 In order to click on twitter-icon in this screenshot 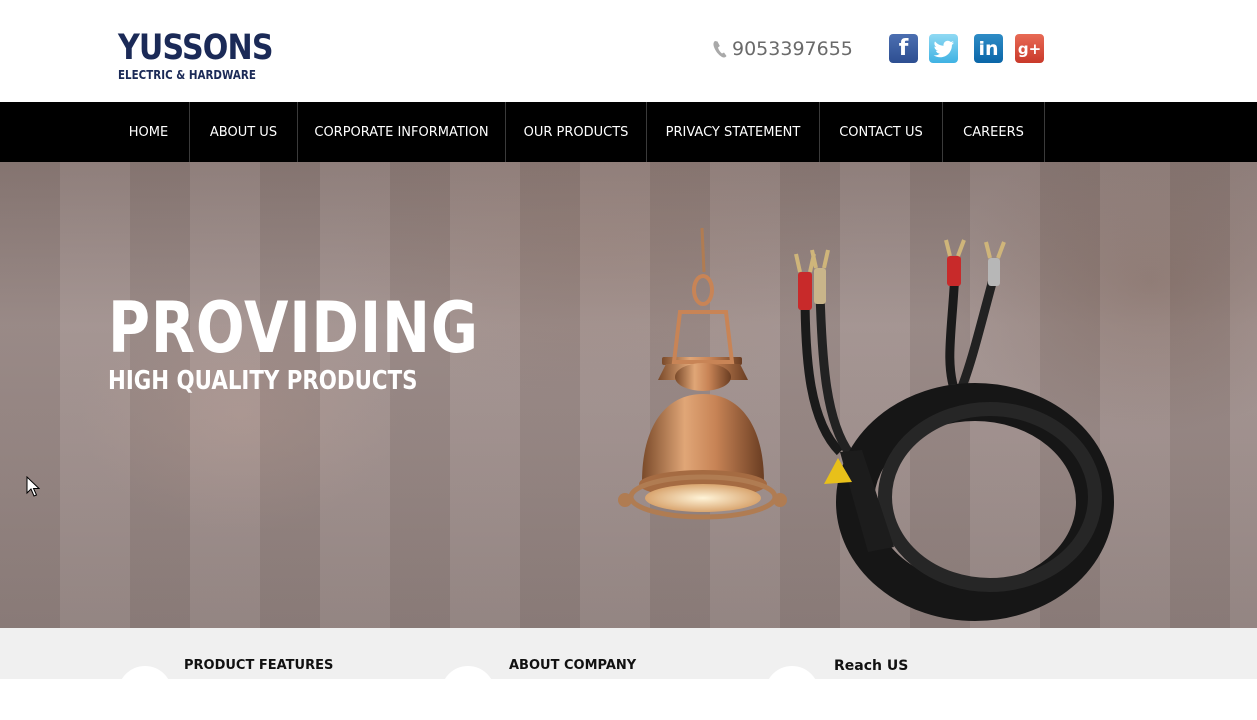, I will do `click(943, 48)`.